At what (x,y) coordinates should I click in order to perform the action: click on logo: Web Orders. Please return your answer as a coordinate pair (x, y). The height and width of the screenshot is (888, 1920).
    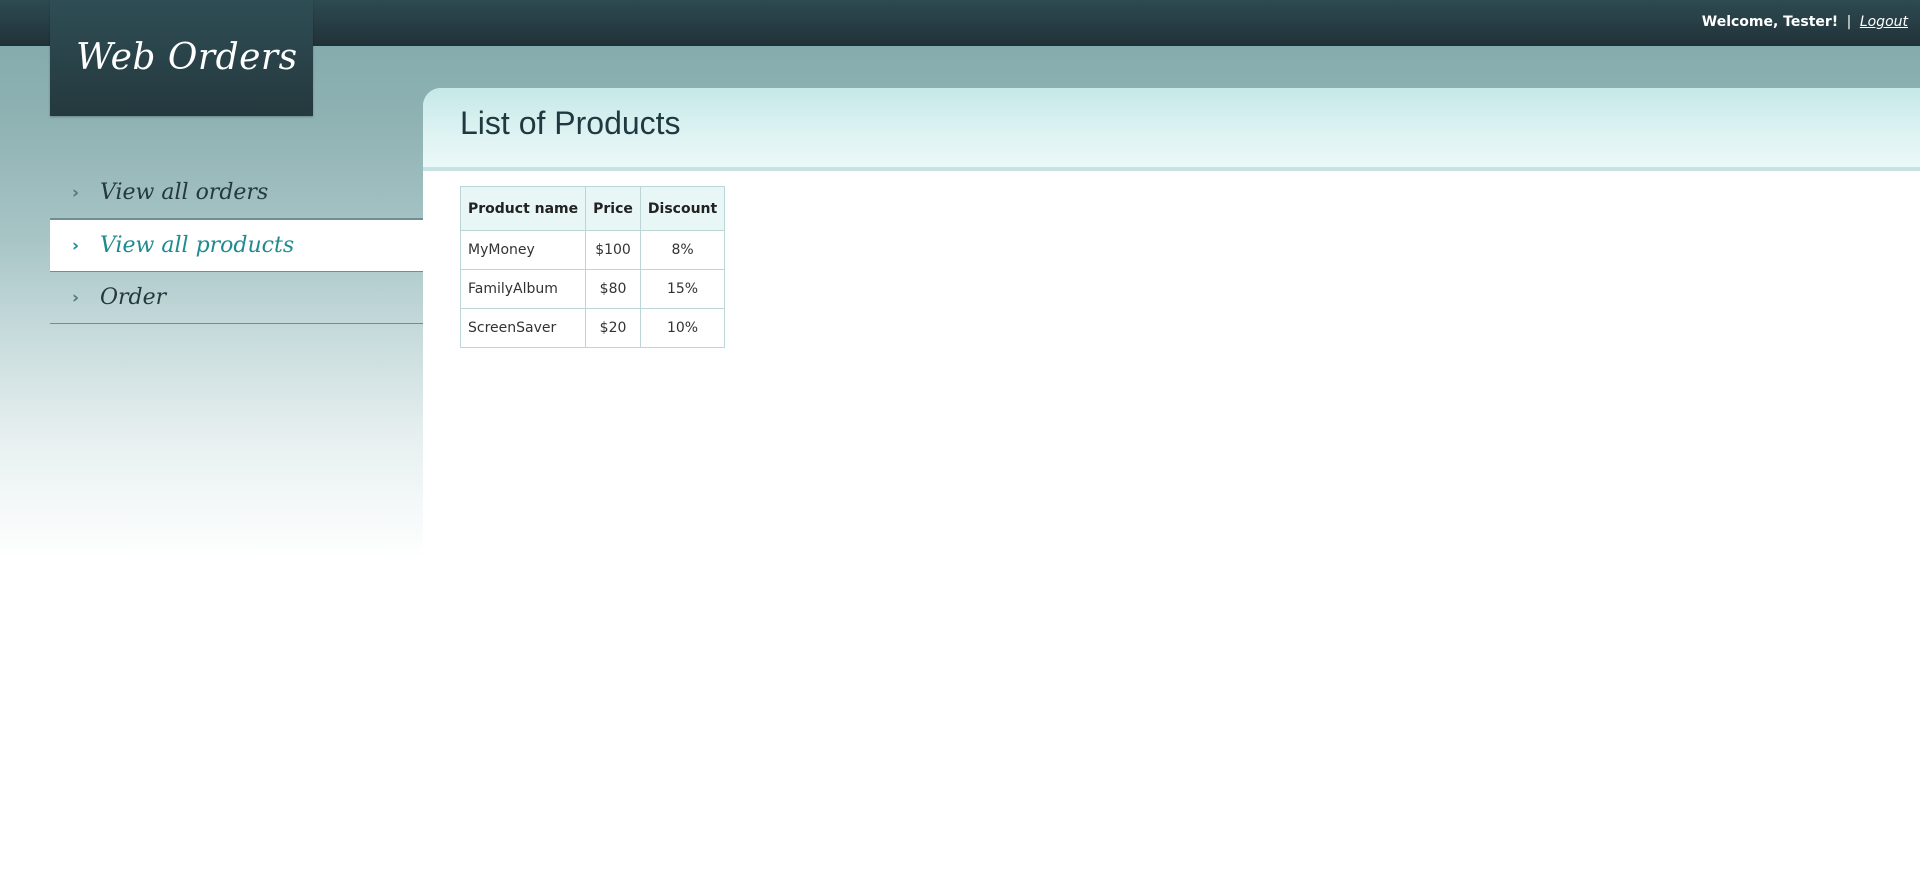
    Looking at the image, I should click on (181, 58).